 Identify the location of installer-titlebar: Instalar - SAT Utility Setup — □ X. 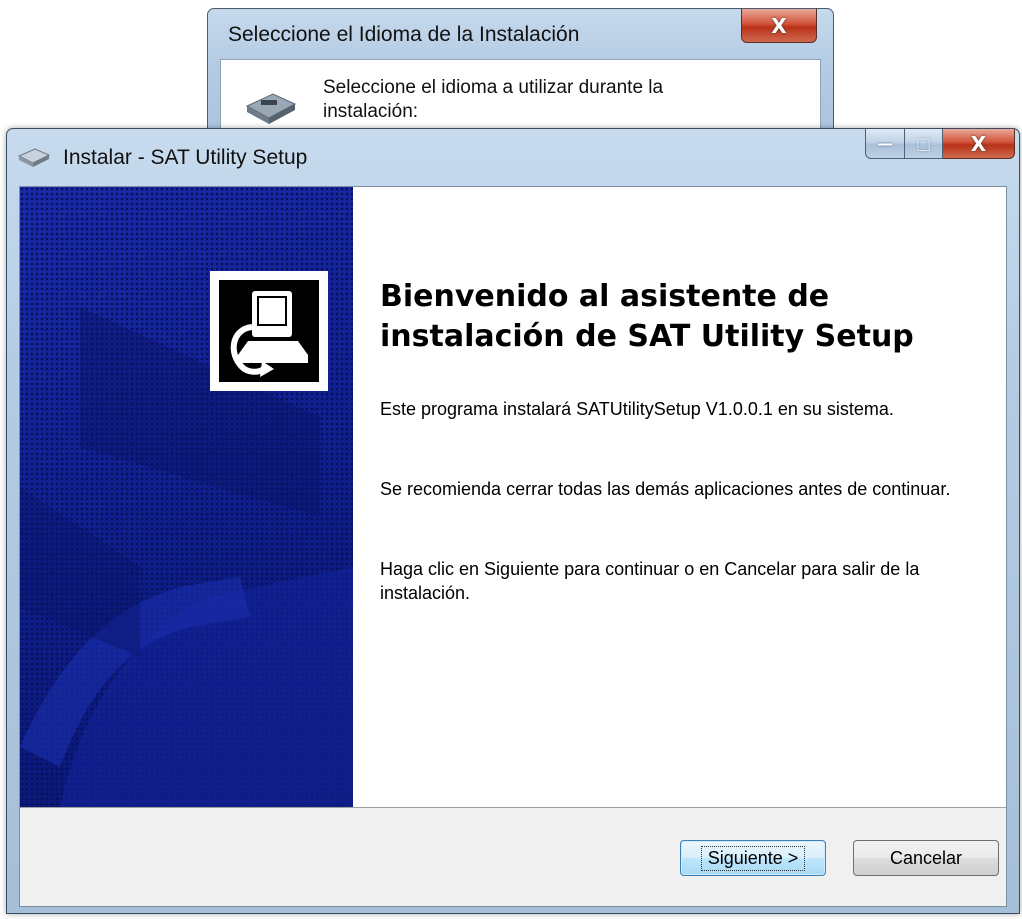
(513, 157).